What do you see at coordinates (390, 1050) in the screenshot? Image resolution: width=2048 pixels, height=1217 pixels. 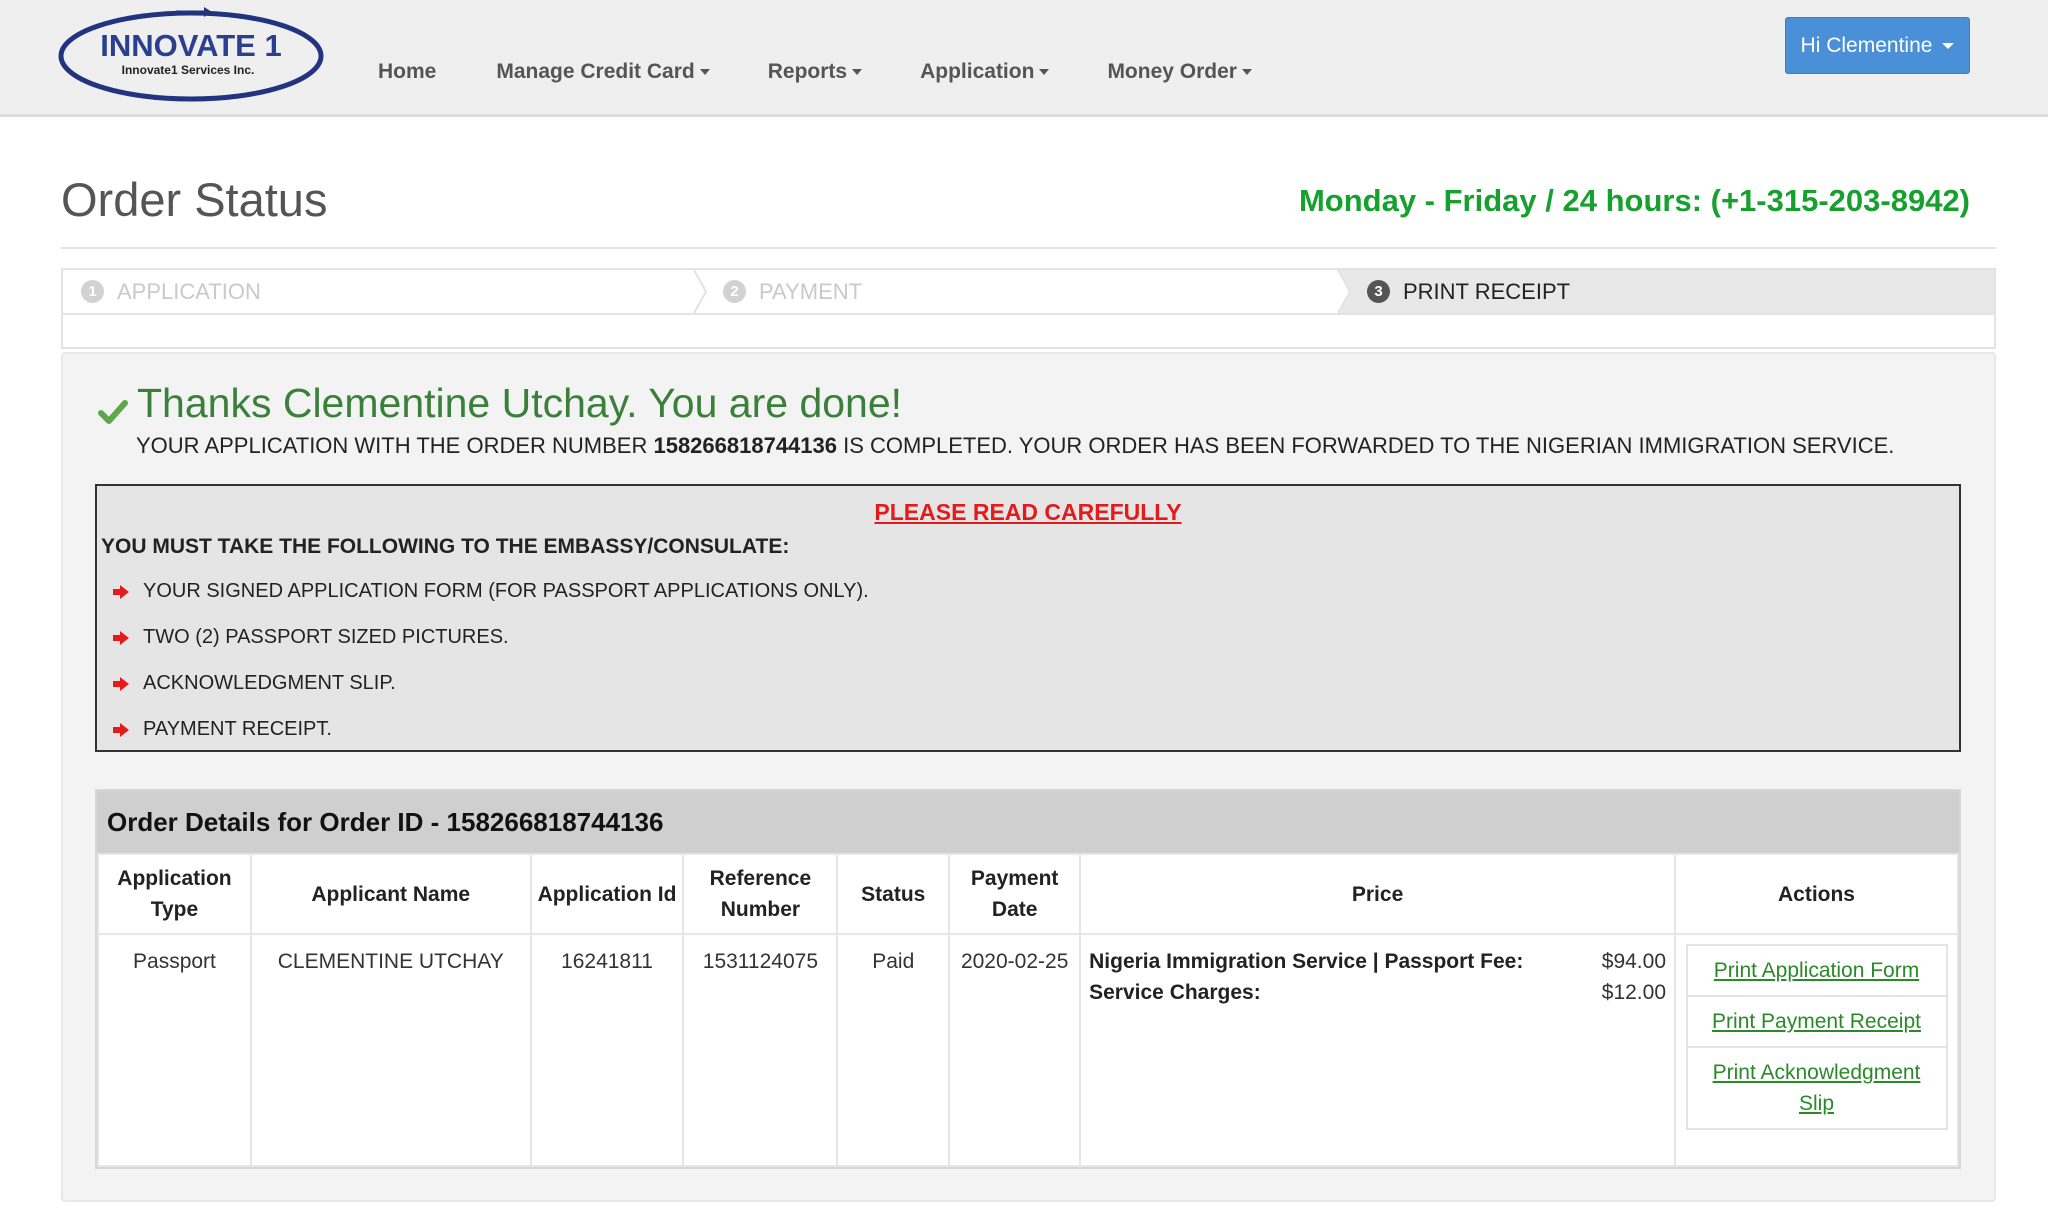 I see `applicant-name-cell: CLEMENTINE UTCHAY` at bounding box center [390, 1050].